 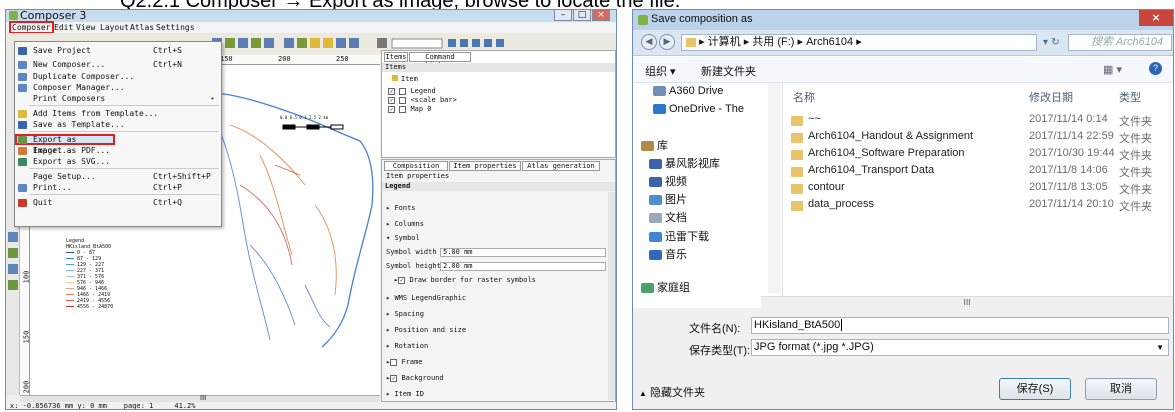 I want to click on view-options-icon: ▦ ▾, so click(x=1112, y=69).